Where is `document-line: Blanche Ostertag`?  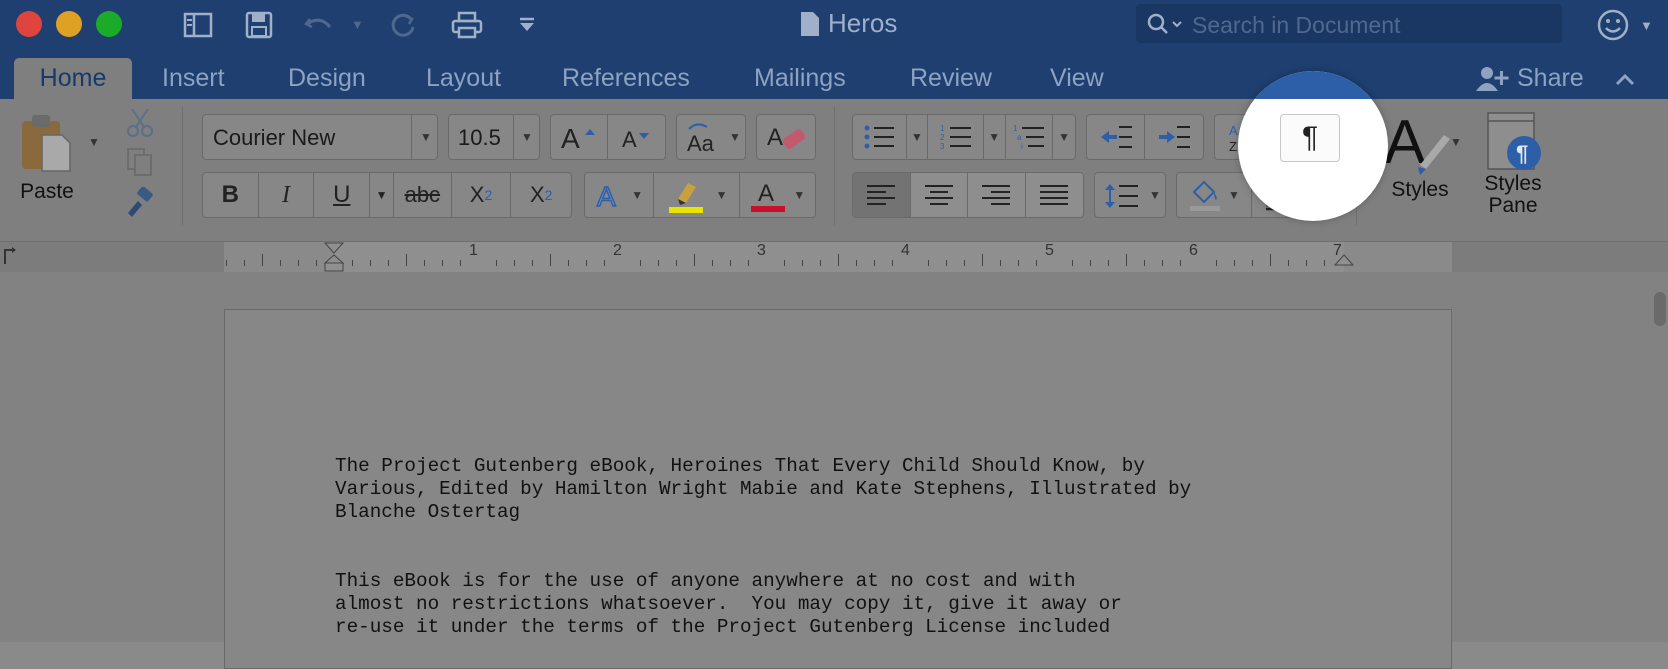
document-line: Blanche Ostertag is located at coordinates (427, 512).